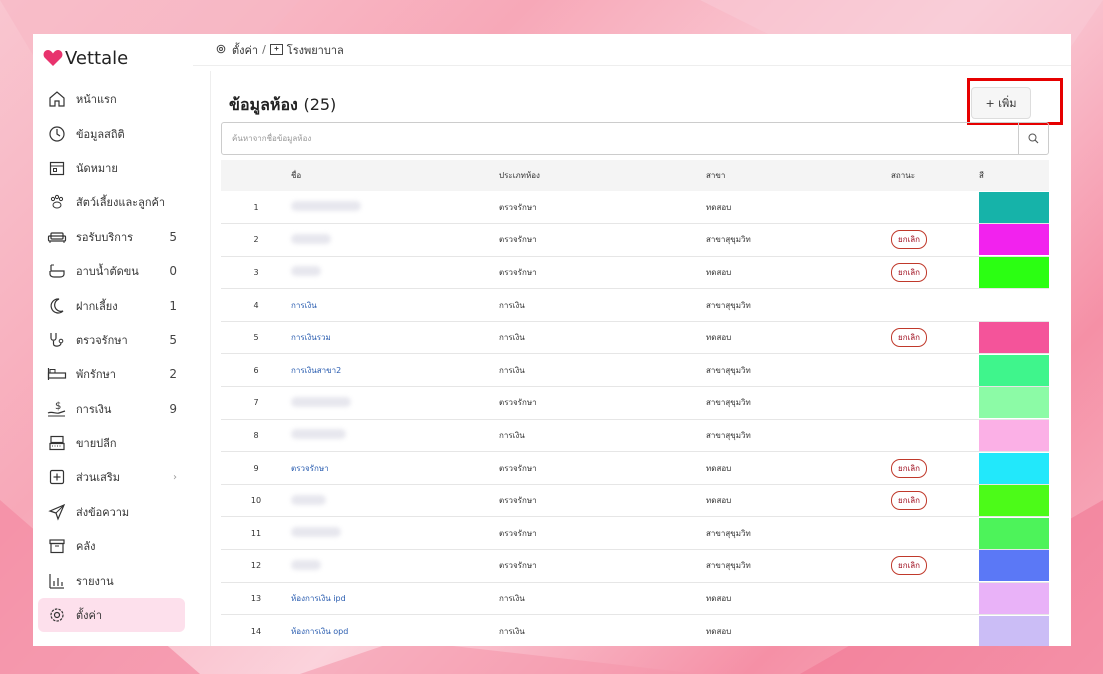  Describe the element at coordinates (96, 375) in the screenshot. I see `sidebar-item-label: พักรักษา` at that location.